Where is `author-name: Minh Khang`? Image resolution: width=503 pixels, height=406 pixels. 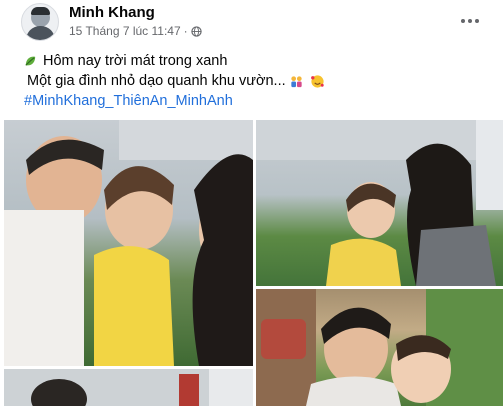 author-name: Minh Khang is located at coordinates (112, 12).